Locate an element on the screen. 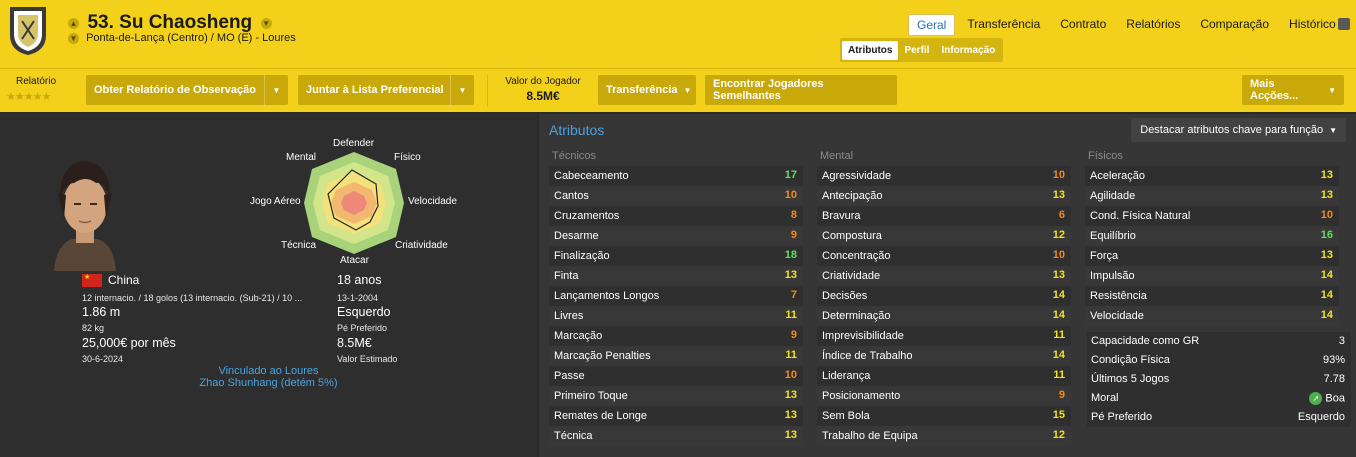  attribute-name: Decisões is located at coordinates (845, 296).